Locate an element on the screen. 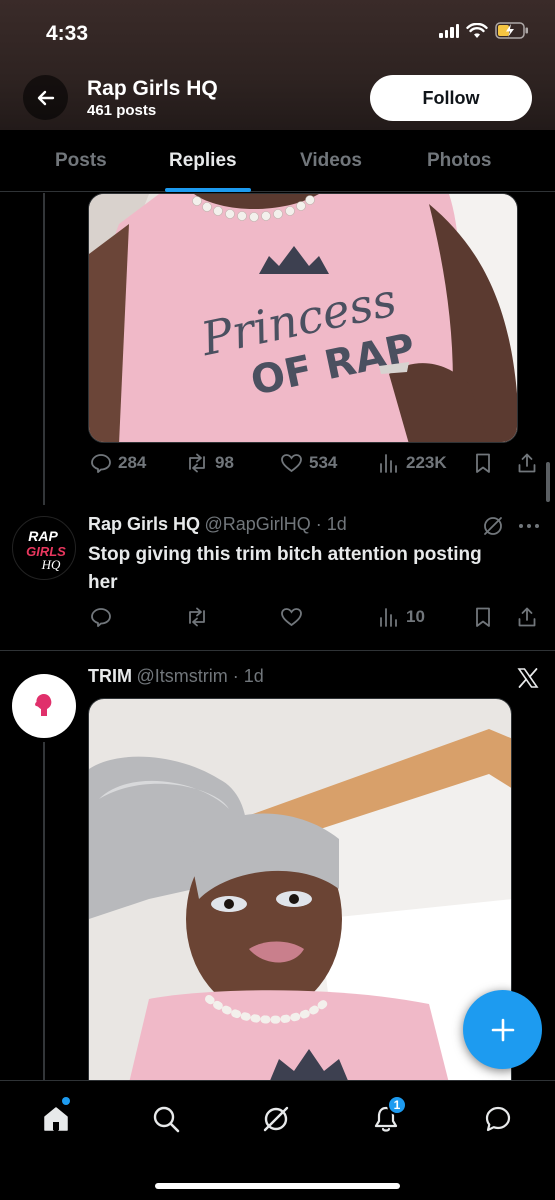 Image resolution: width=555 pixels, height=1200 pixels. post1-actions: 284 98 534 223K is located at coordinates (277, 467).